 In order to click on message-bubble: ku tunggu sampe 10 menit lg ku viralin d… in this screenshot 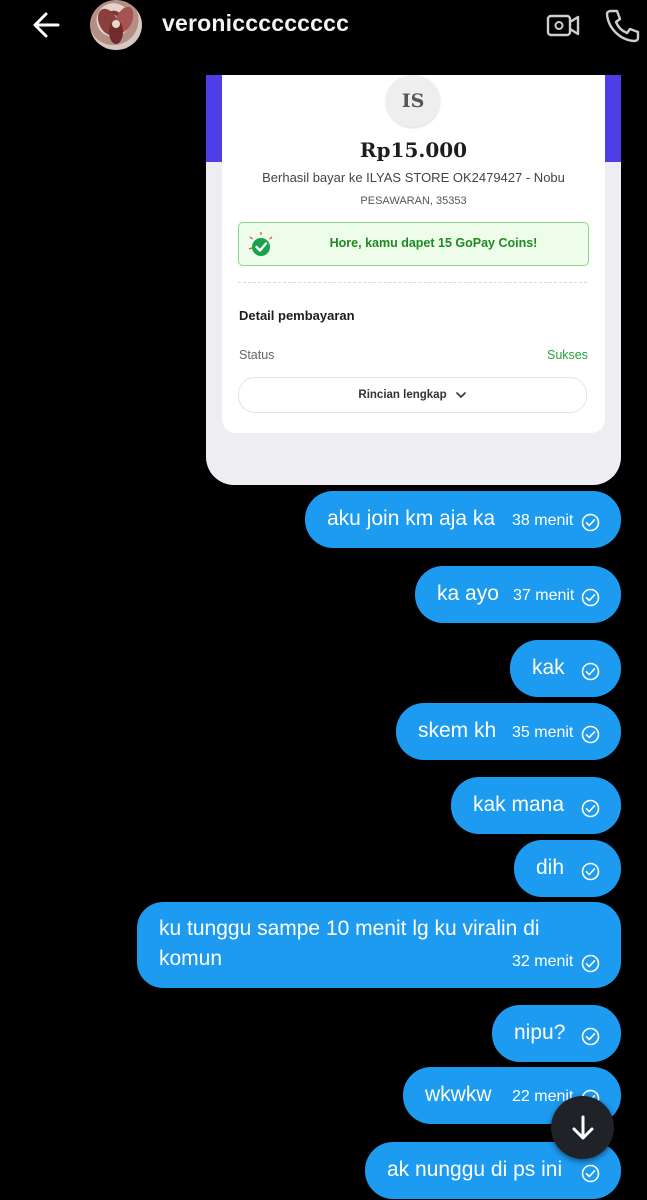, I will do `click(379, 945)`.